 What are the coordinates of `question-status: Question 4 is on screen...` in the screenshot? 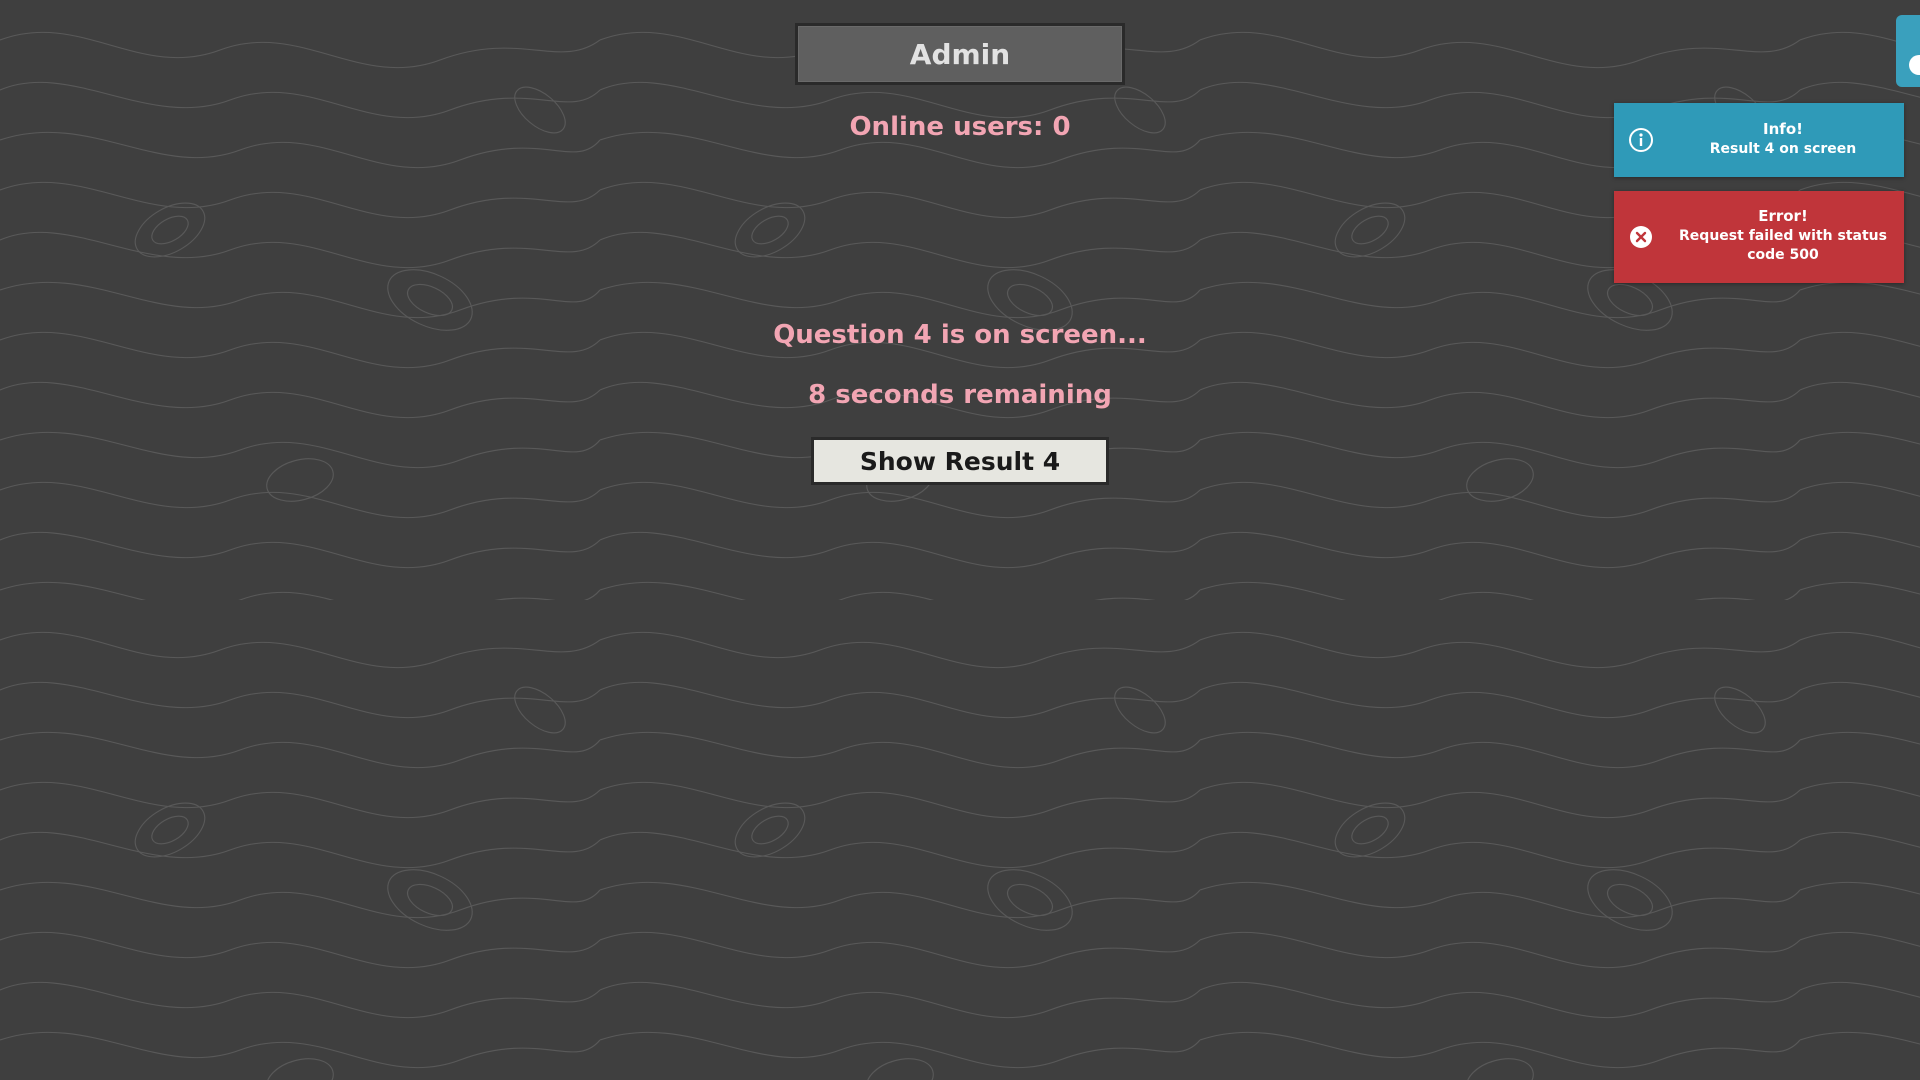 It's located at (960, 335).